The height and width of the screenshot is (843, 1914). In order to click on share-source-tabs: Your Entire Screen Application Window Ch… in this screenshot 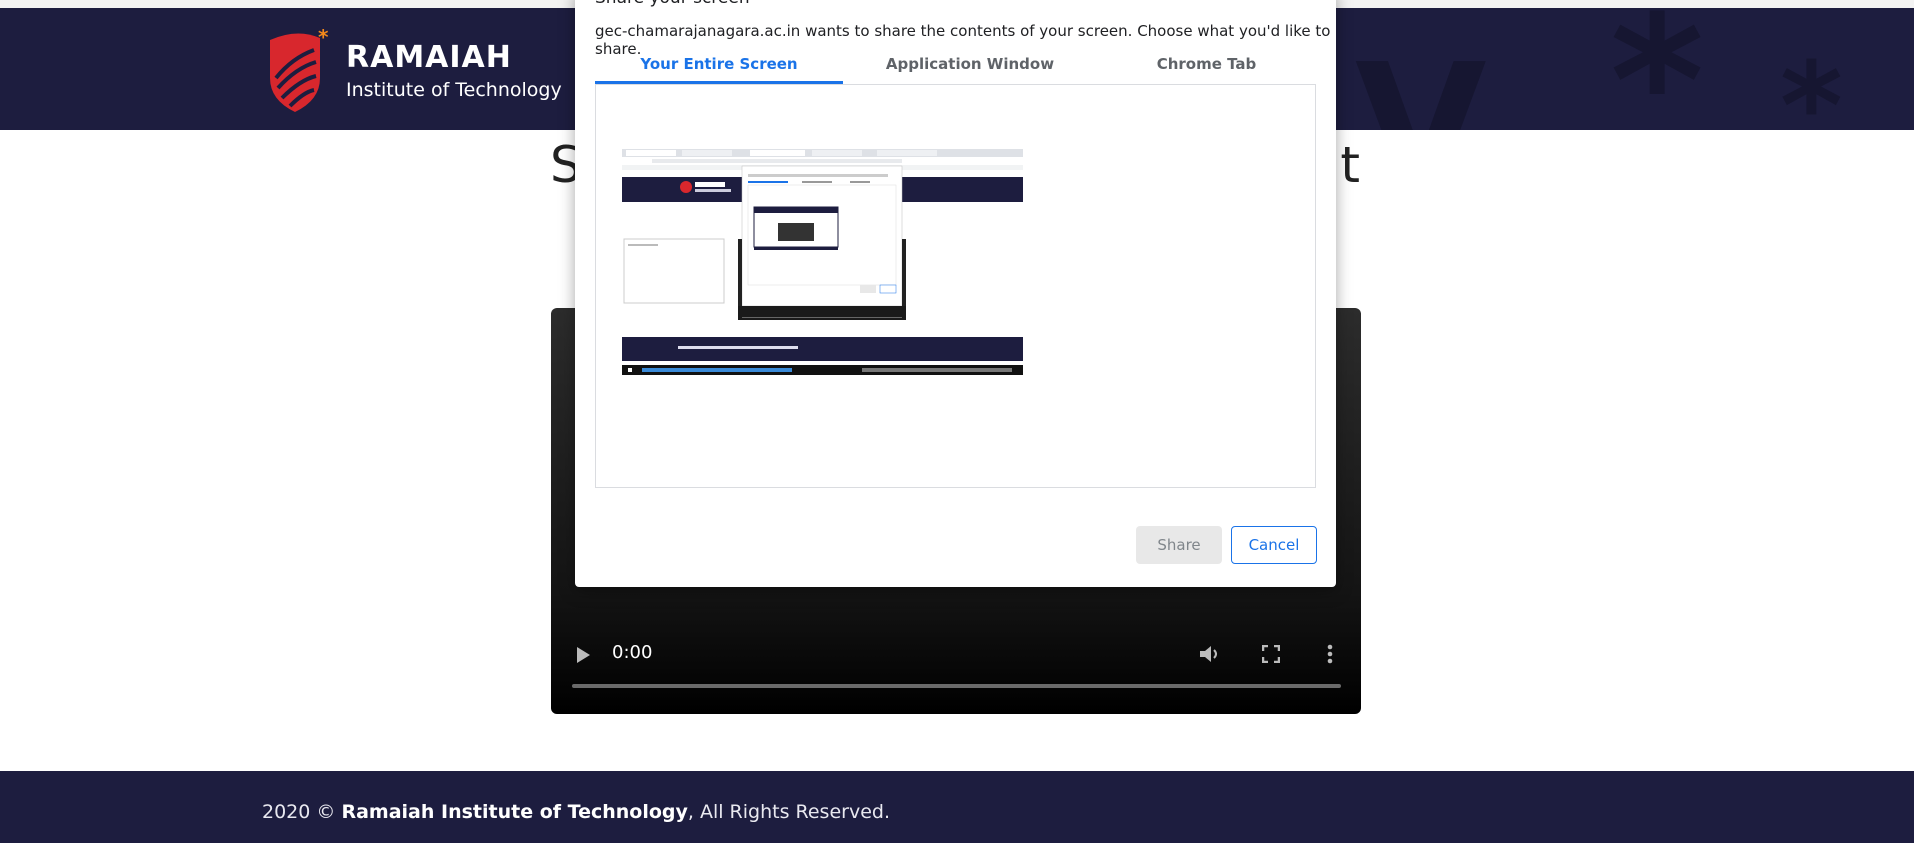, I will do `click(955, 66)`.